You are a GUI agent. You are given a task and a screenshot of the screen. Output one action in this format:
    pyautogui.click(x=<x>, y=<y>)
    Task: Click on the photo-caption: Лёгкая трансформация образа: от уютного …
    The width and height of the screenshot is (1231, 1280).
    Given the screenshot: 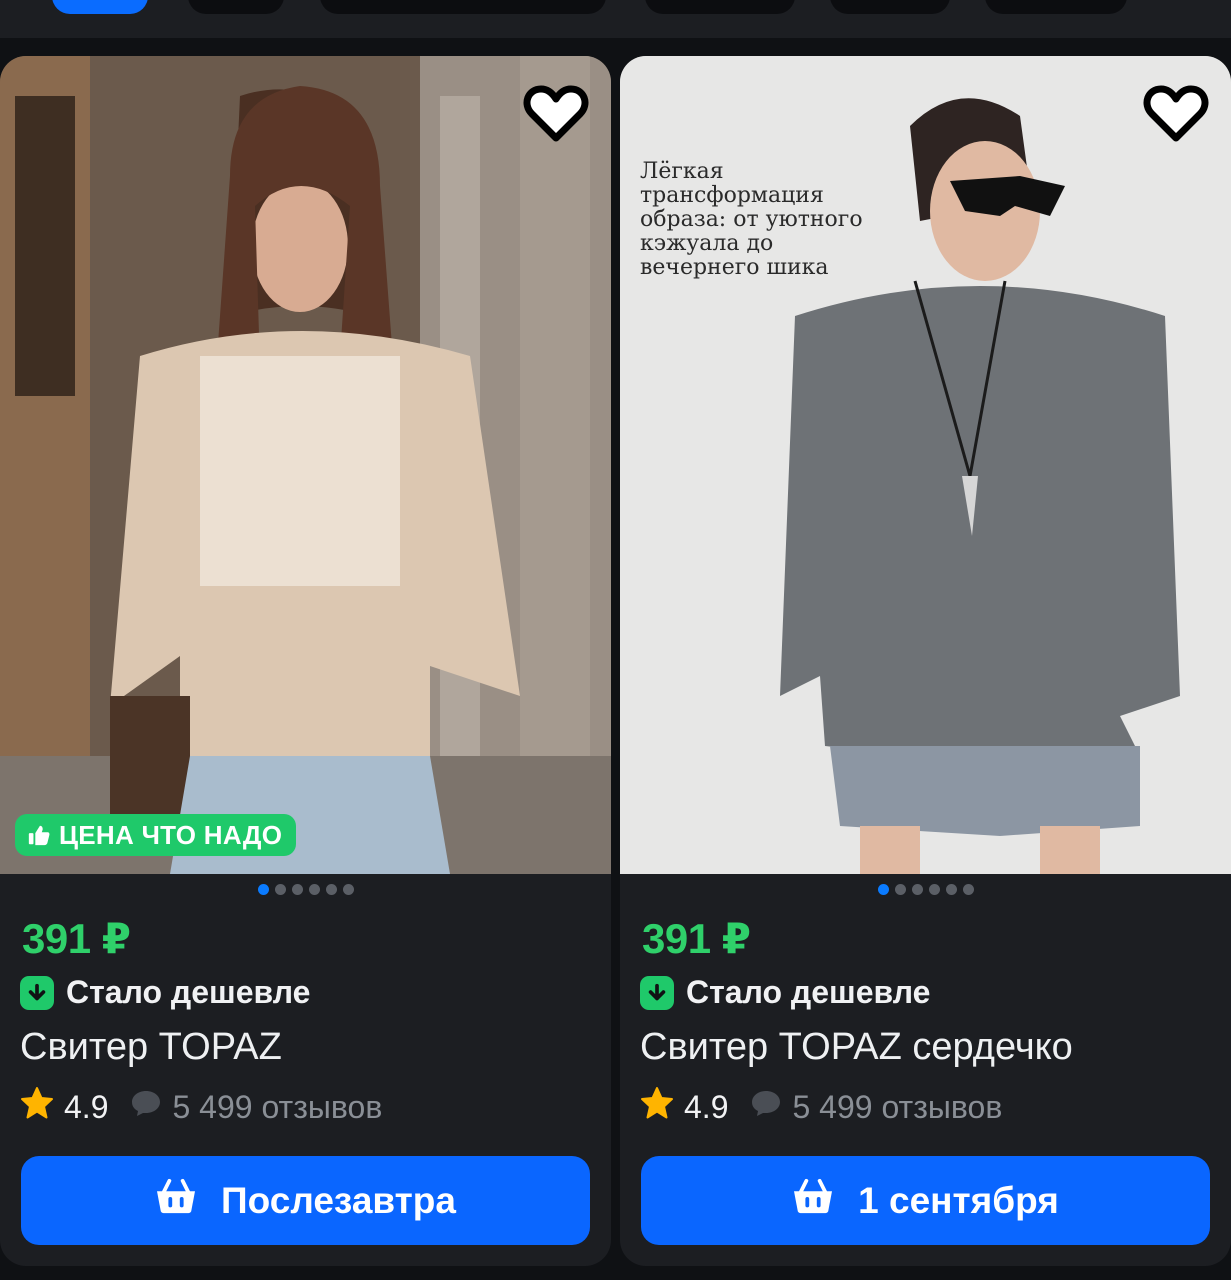 What is the action you would take?
    pyautogui.click(x=751, y=219)
    